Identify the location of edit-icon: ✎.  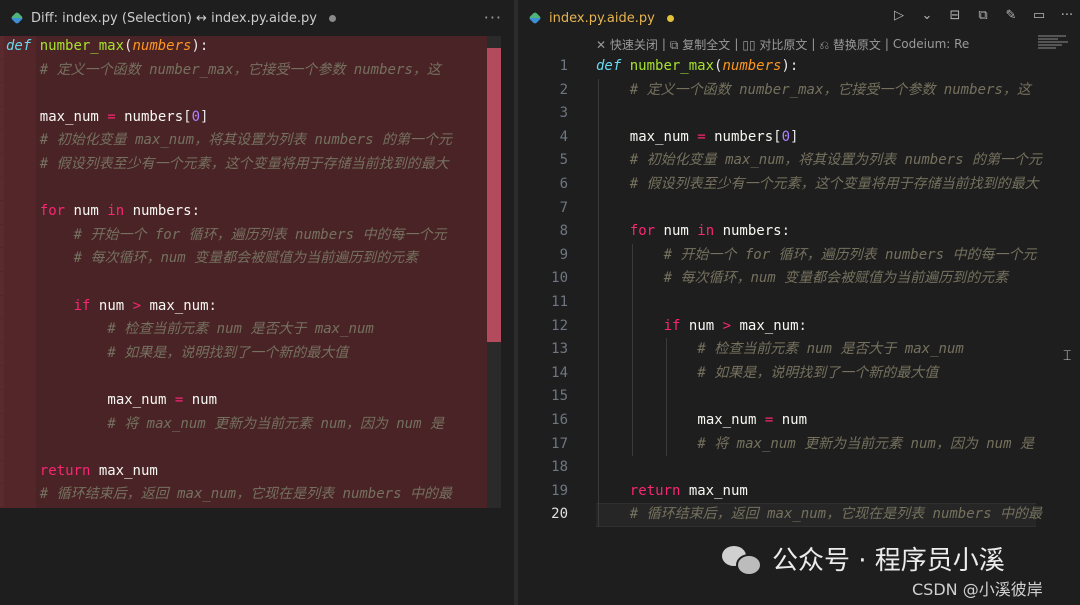
(1011, 15).